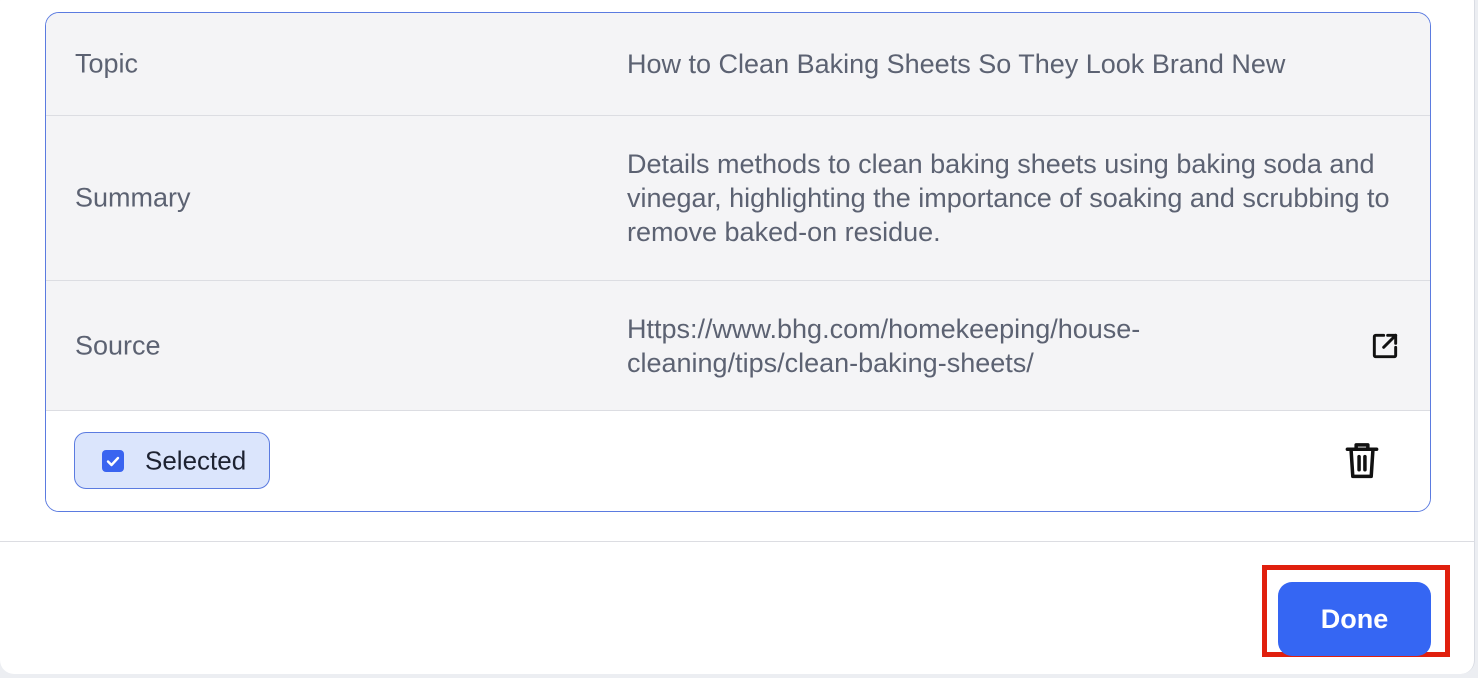 The width and height of the screenshot is (1478, 678). I want to click on card-actions: Selected, so click(738, 461).